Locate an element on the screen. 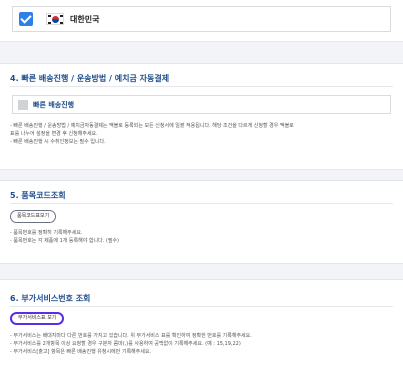 Image resolution: width=403 pixels, height=382 pixels. note-item: 표를 나누어 설정을 변경 후 신청해주세요. is located at coordinates (54, 134).